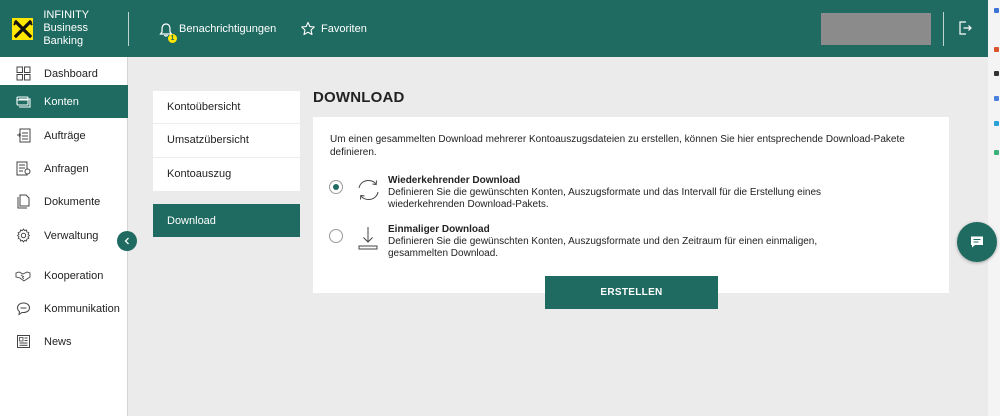  Describe the element at coordinates (65, 34) in the screenshot. I see `brand-line2: Business Banking` at that location.